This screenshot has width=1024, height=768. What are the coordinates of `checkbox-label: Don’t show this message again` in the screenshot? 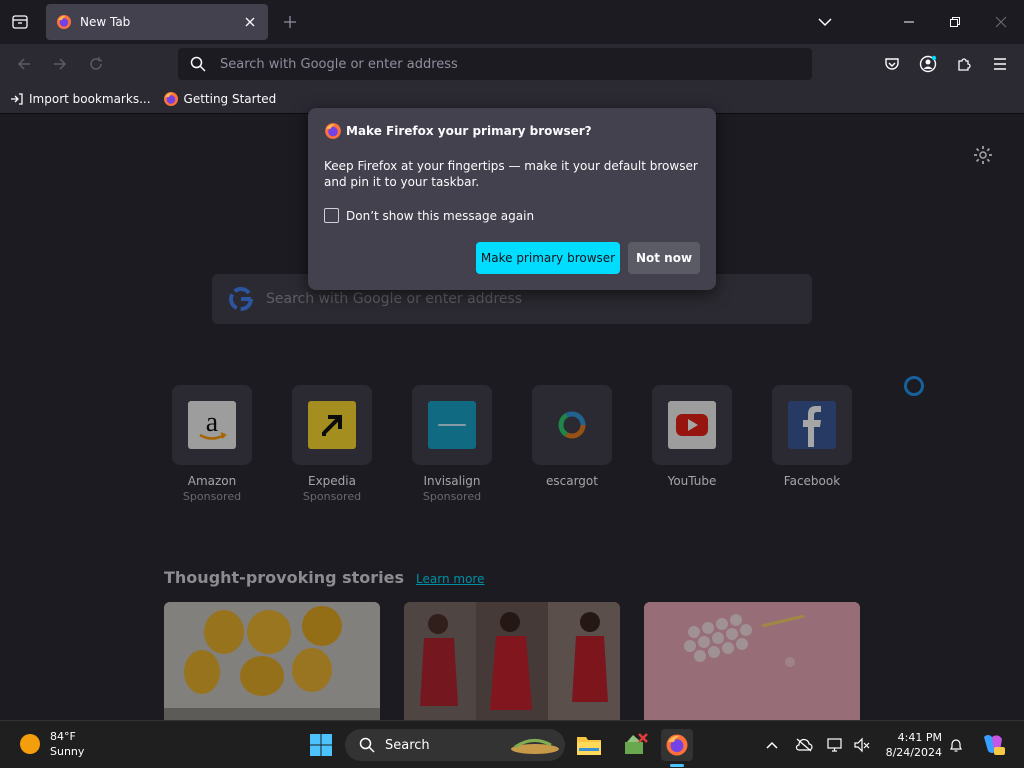 It's located at (440, 215).